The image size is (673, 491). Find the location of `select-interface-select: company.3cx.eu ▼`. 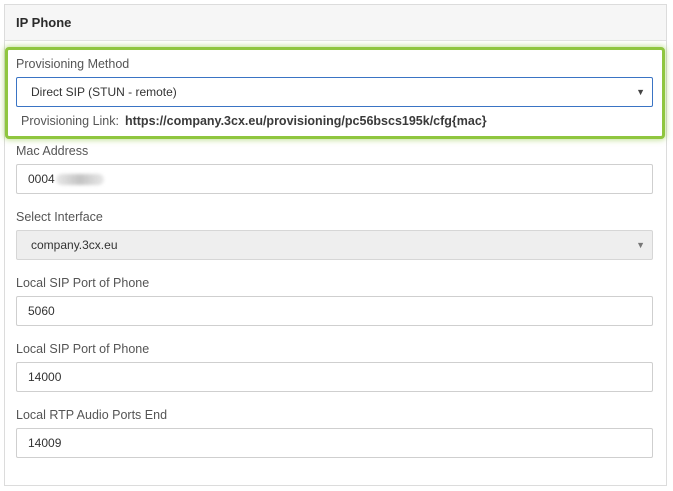

select-interface-select: company.3cx.eu ▼ is located at coordinates (334, 245).